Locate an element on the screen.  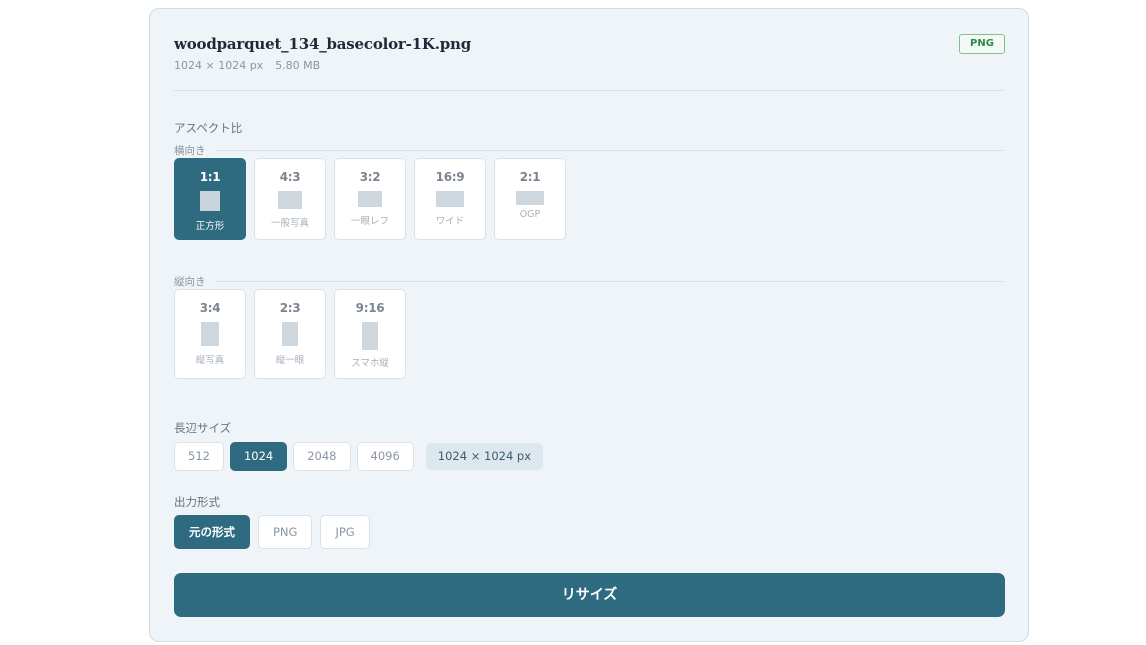
ratio-value: 4:3 is located at coordinates (290, 177).